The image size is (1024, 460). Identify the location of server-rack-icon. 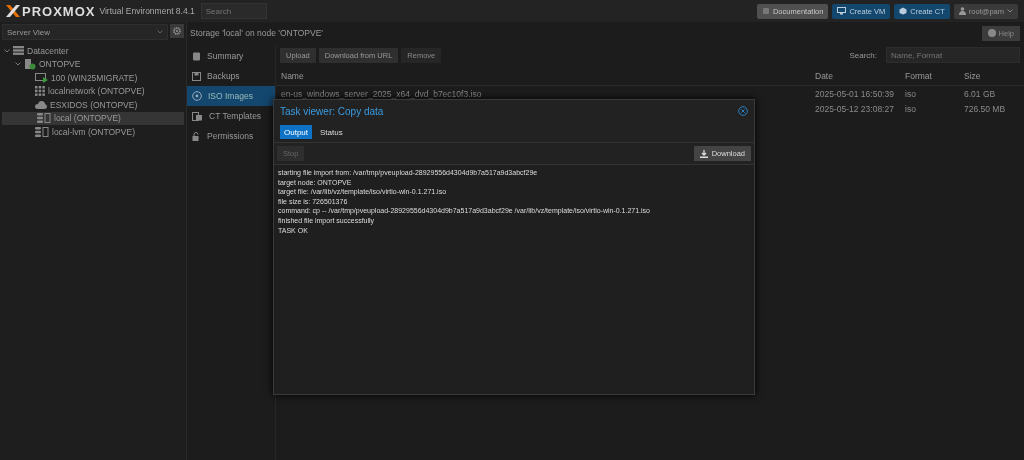
(18, 51).